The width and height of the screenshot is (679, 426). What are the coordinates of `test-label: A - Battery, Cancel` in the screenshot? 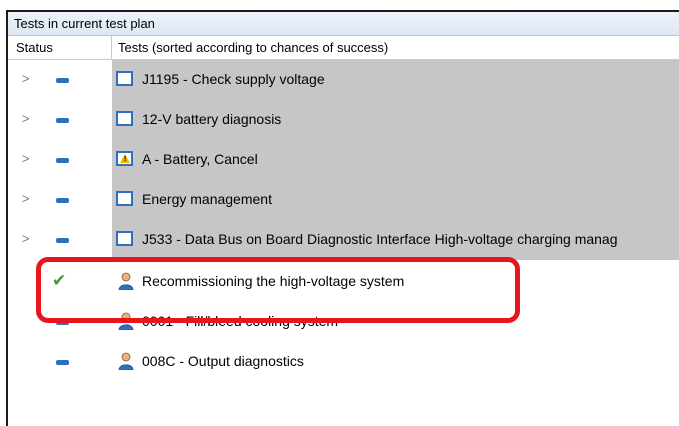 It's located at (200, 159).